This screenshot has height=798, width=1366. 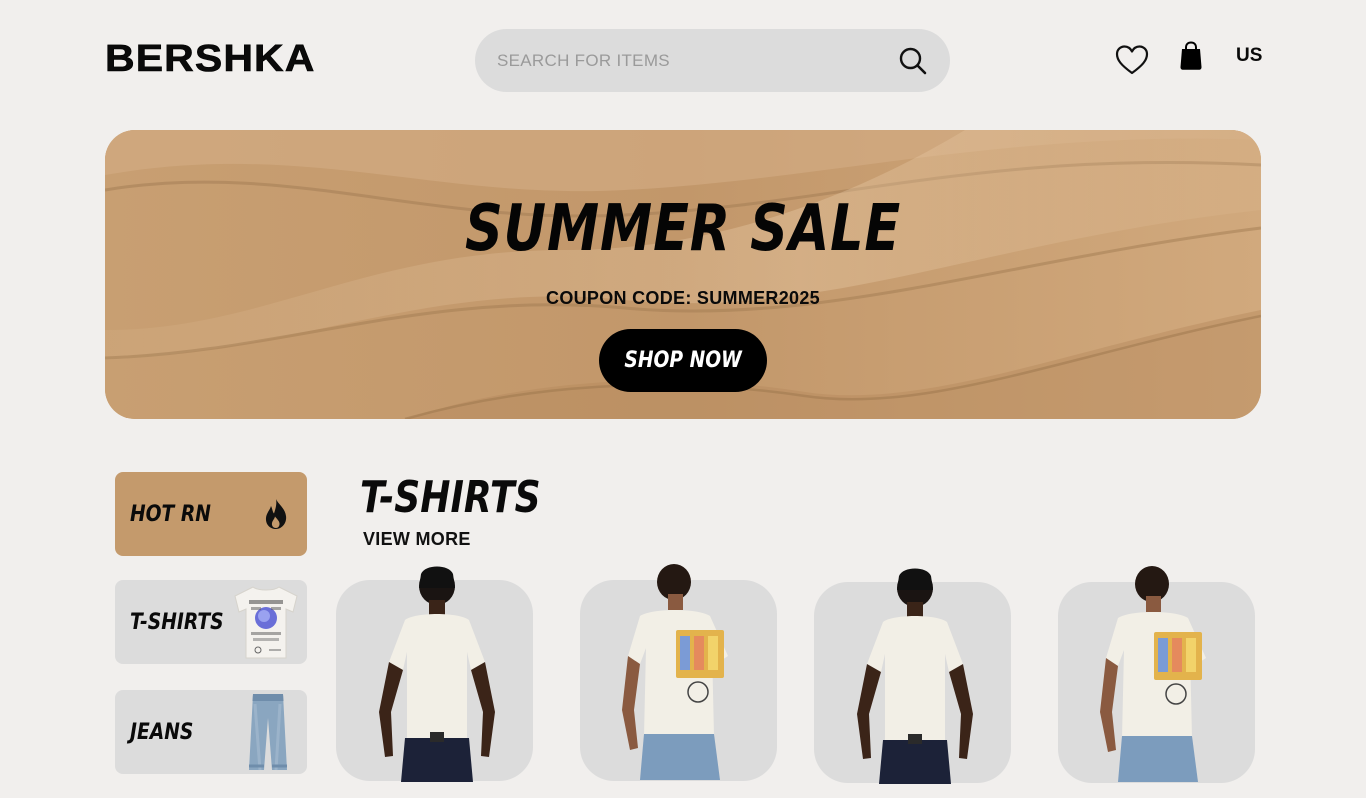 What do you see at coordinates (210, 59) in the screenshot?
I see `brand-logo: BERSHKA` at bounding box center [210, 59].